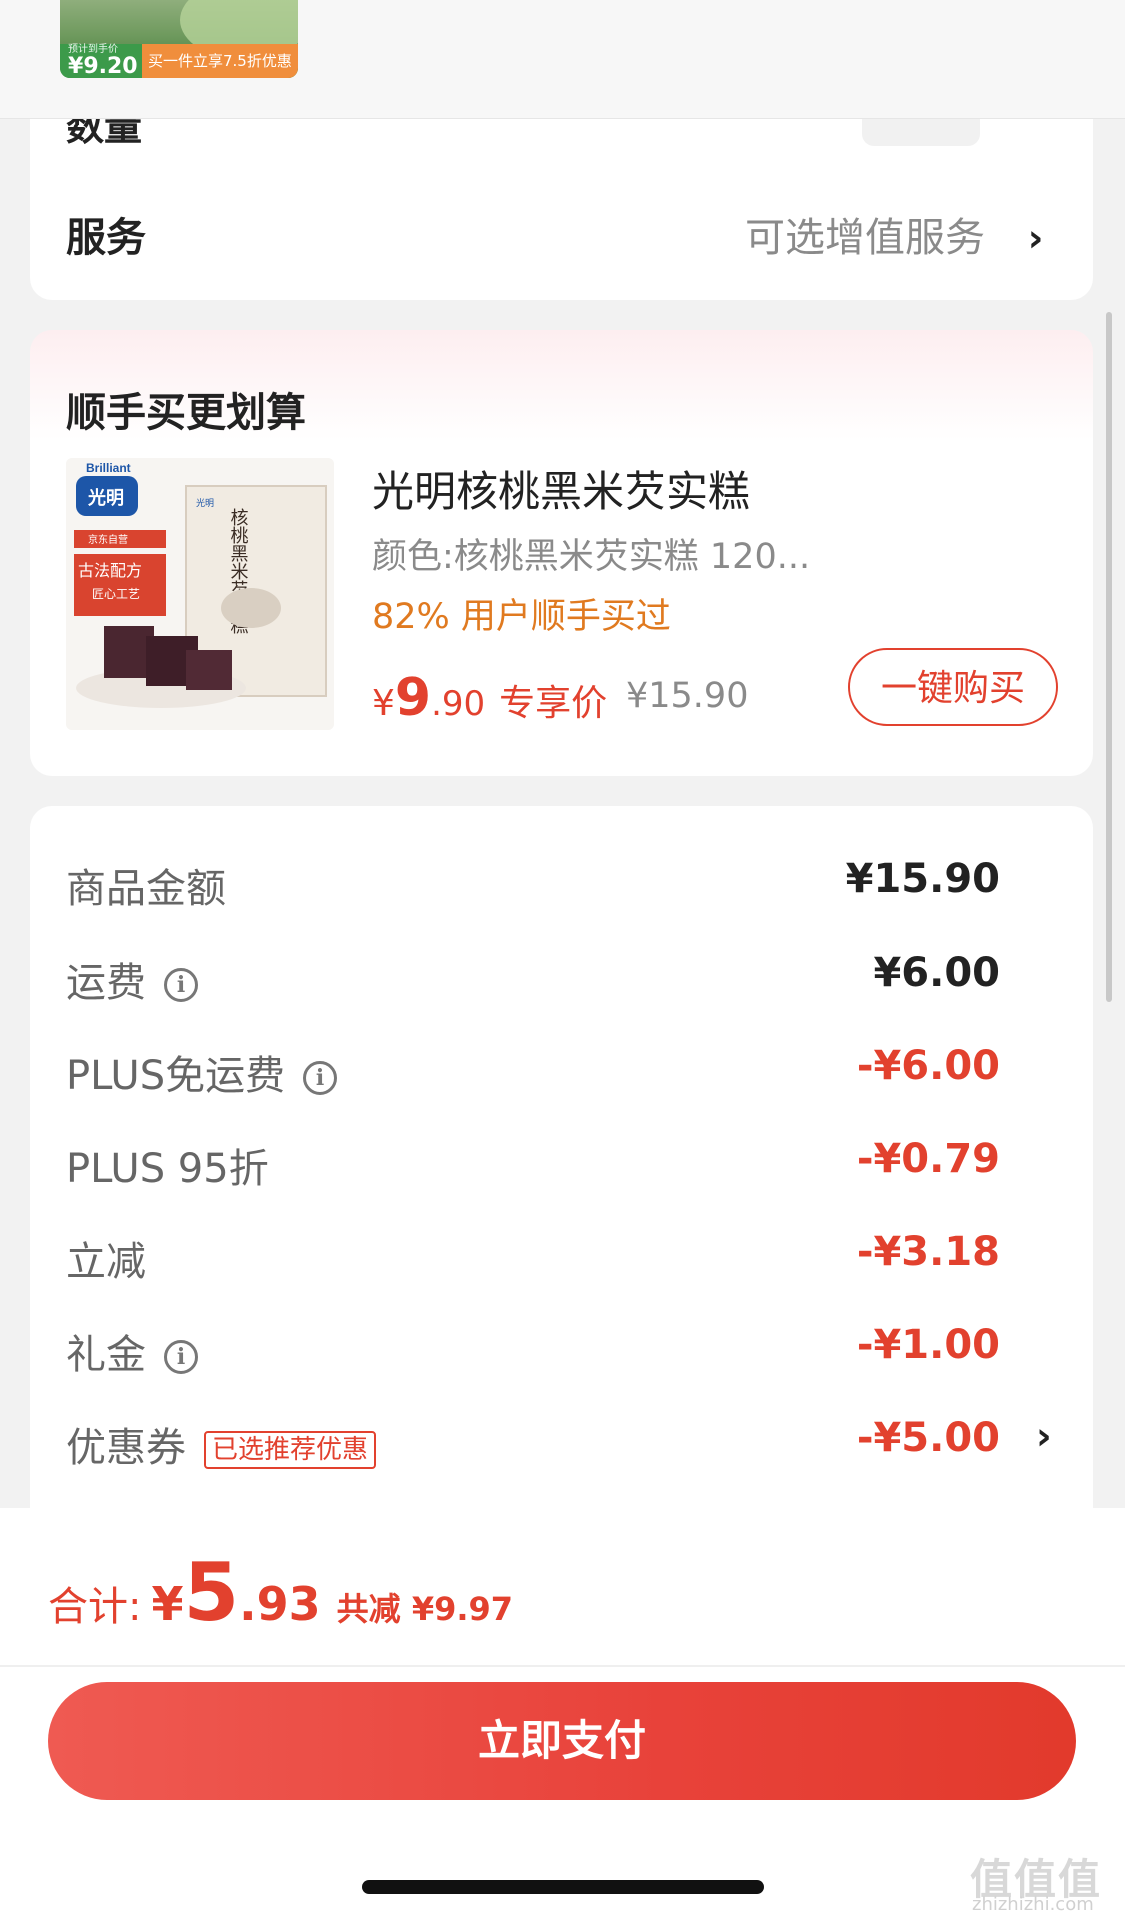  What do you see at coordinates (108, 539) in the screenshot?
I see `svg-text: 京东自营` at bounding box center [108, 539].